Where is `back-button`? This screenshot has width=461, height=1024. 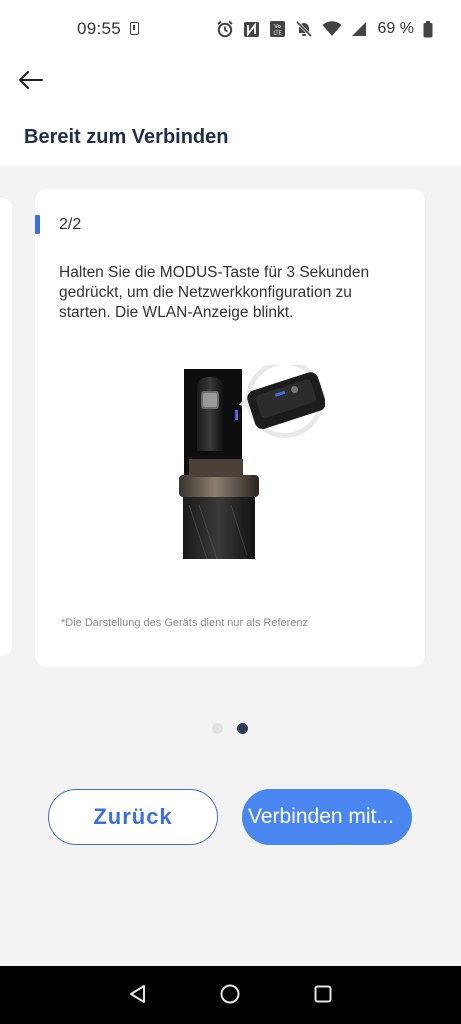
back-button is located at coordinates (30, 80).